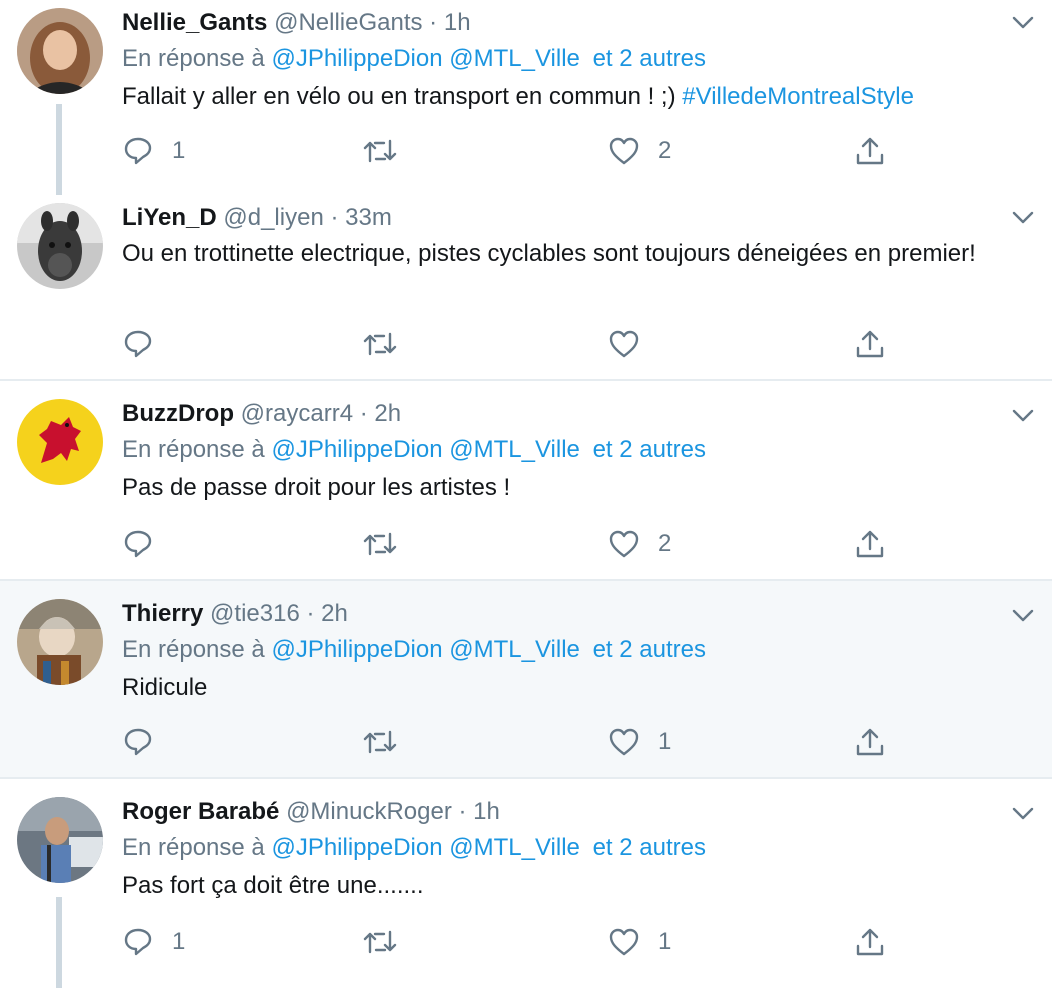  I want to click on timestamp: 33m, so click(368, 217).